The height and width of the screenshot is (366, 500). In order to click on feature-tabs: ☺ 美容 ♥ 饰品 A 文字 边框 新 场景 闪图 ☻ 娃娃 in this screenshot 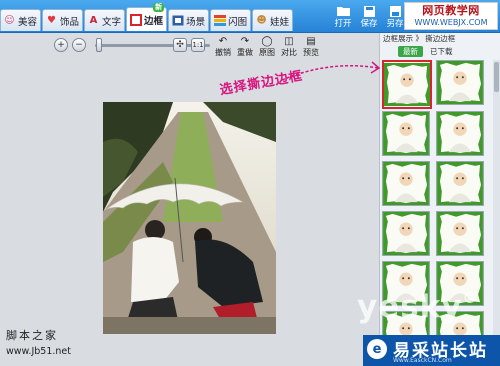, I will do `click(147, 18)`.